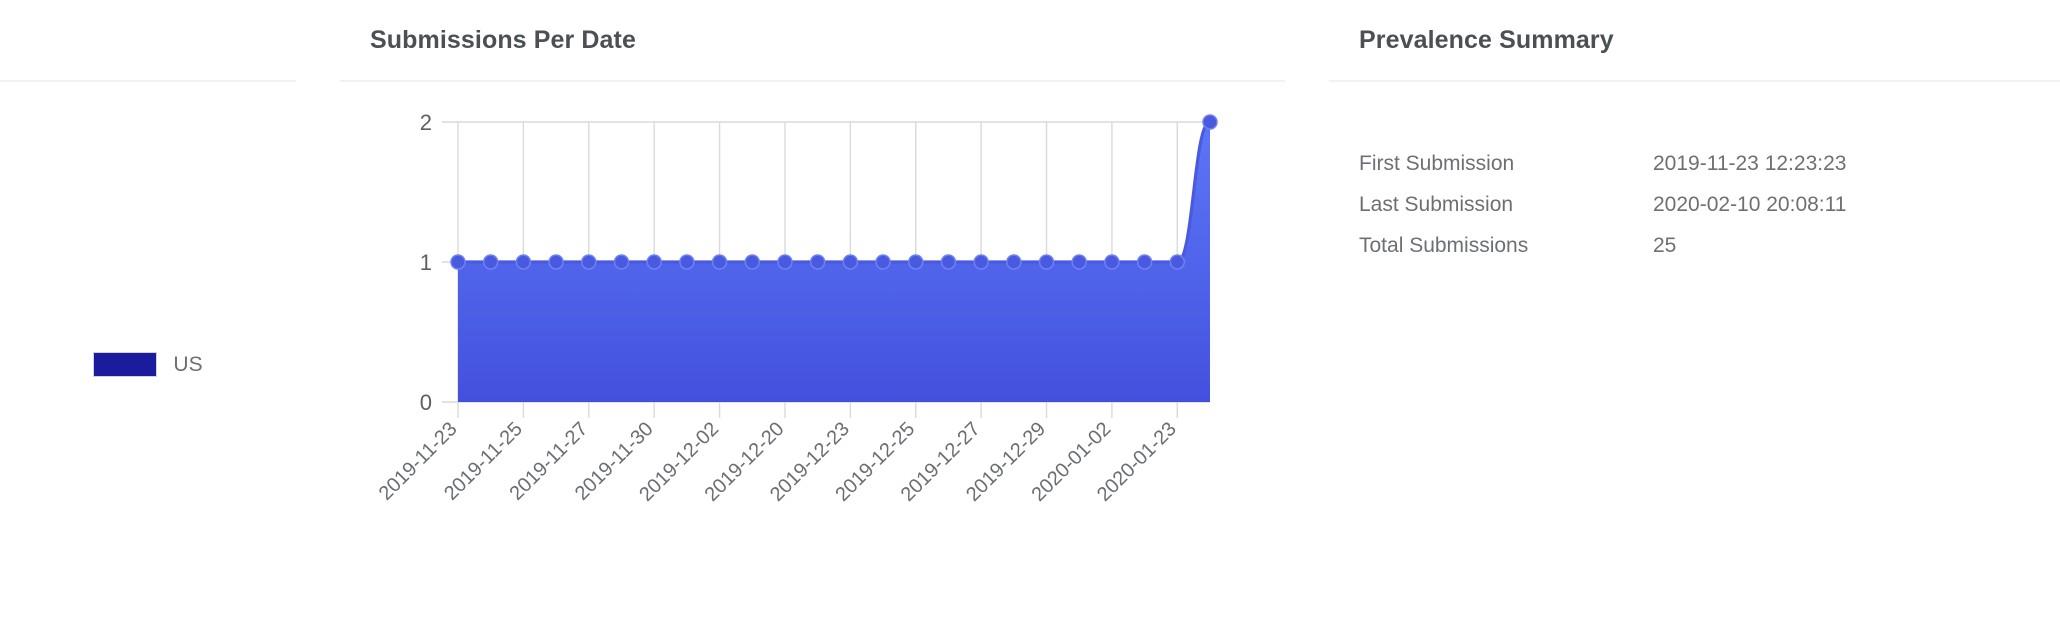 The width and height of the screenshot is (2060, 640). Describe the element at coordinates (1694, 41) in the screenshot. I see `summary-card-header: Prevalence Summary` at that location.